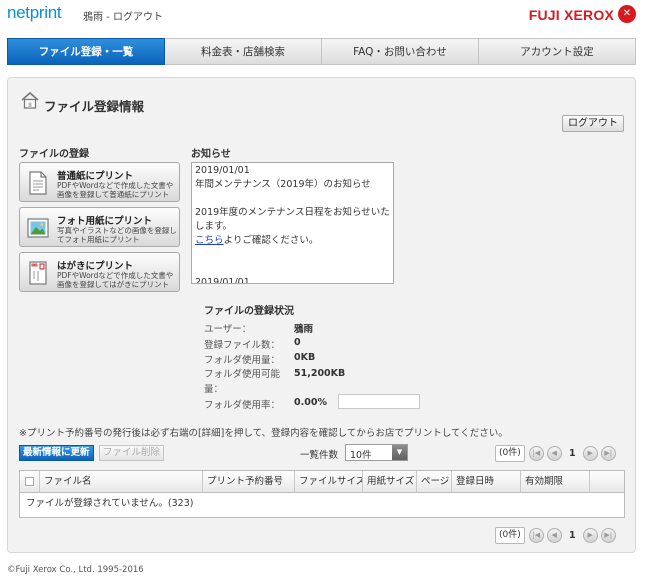 This screenshot has width=646, height=588. Describe the element at coordinates (292, 219) in the screenshot. I see `notice-body: 2019年度のメンテナンス日程をお知らせいたします。` at that location.